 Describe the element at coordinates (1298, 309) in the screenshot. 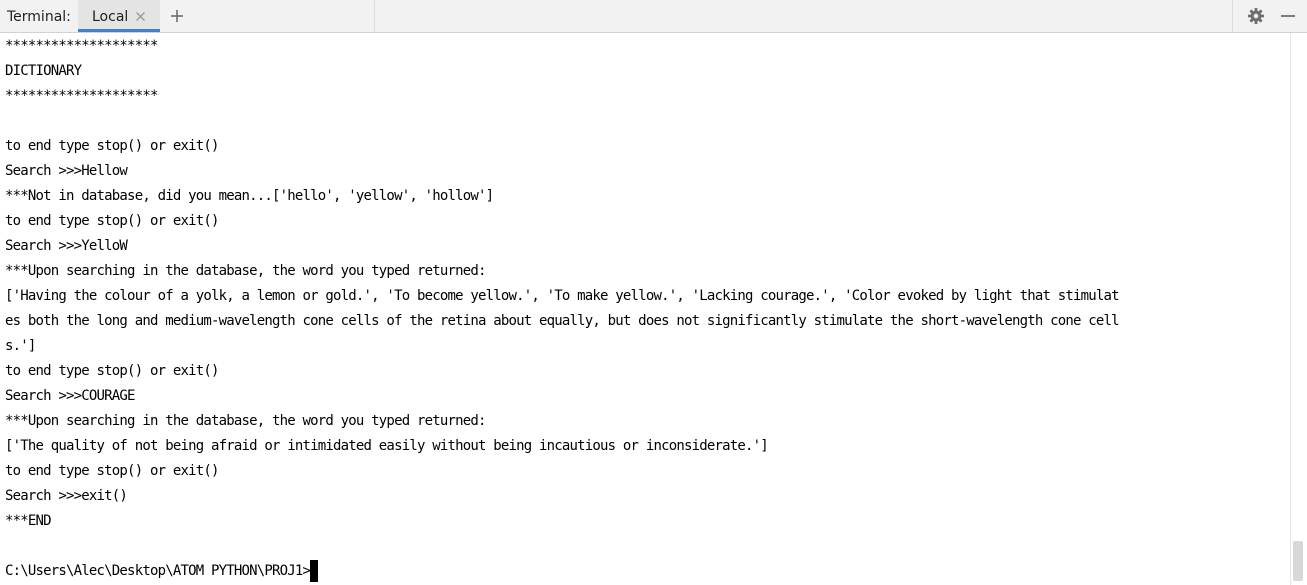

I see `vertical-scrollbar` at that location.